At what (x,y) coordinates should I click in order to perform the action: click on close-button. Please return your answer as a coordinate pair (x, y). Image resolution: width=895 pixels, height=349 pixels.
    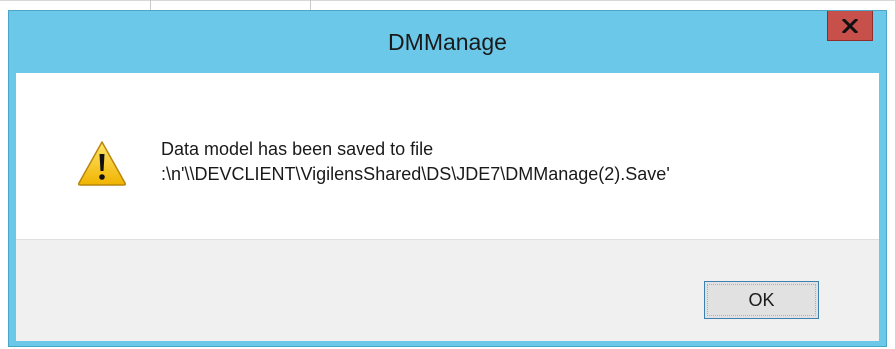
    Looking at the image, I should click on (850, 26).